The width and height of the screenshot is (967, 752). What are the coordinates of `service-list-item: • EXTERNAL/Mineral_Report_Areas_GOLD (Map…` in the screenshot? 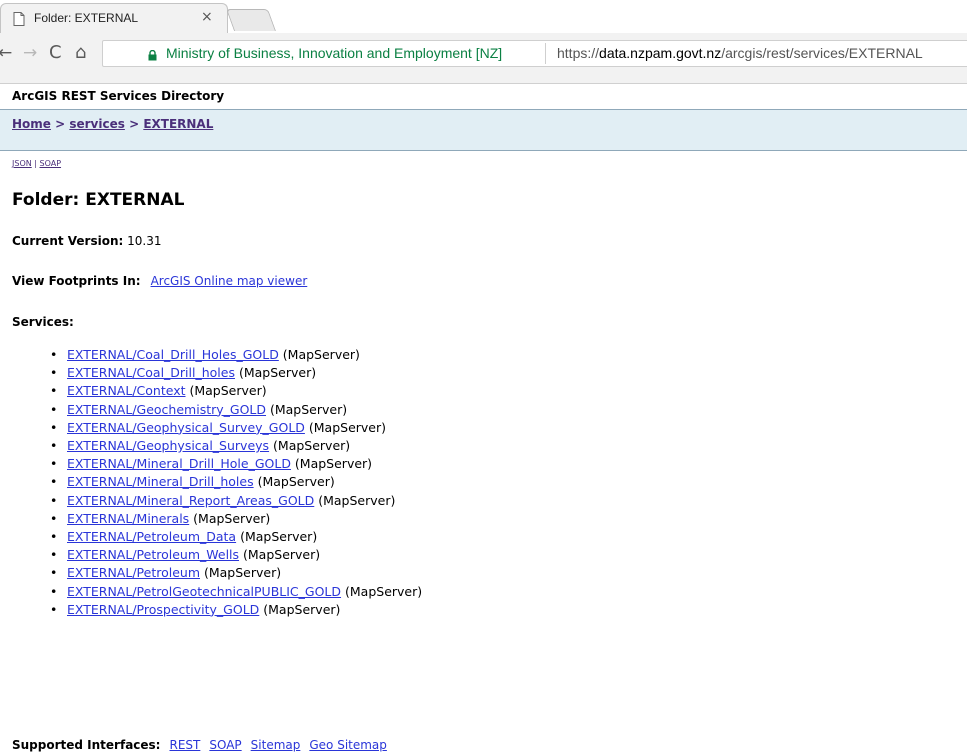 It's located at (236, 501).